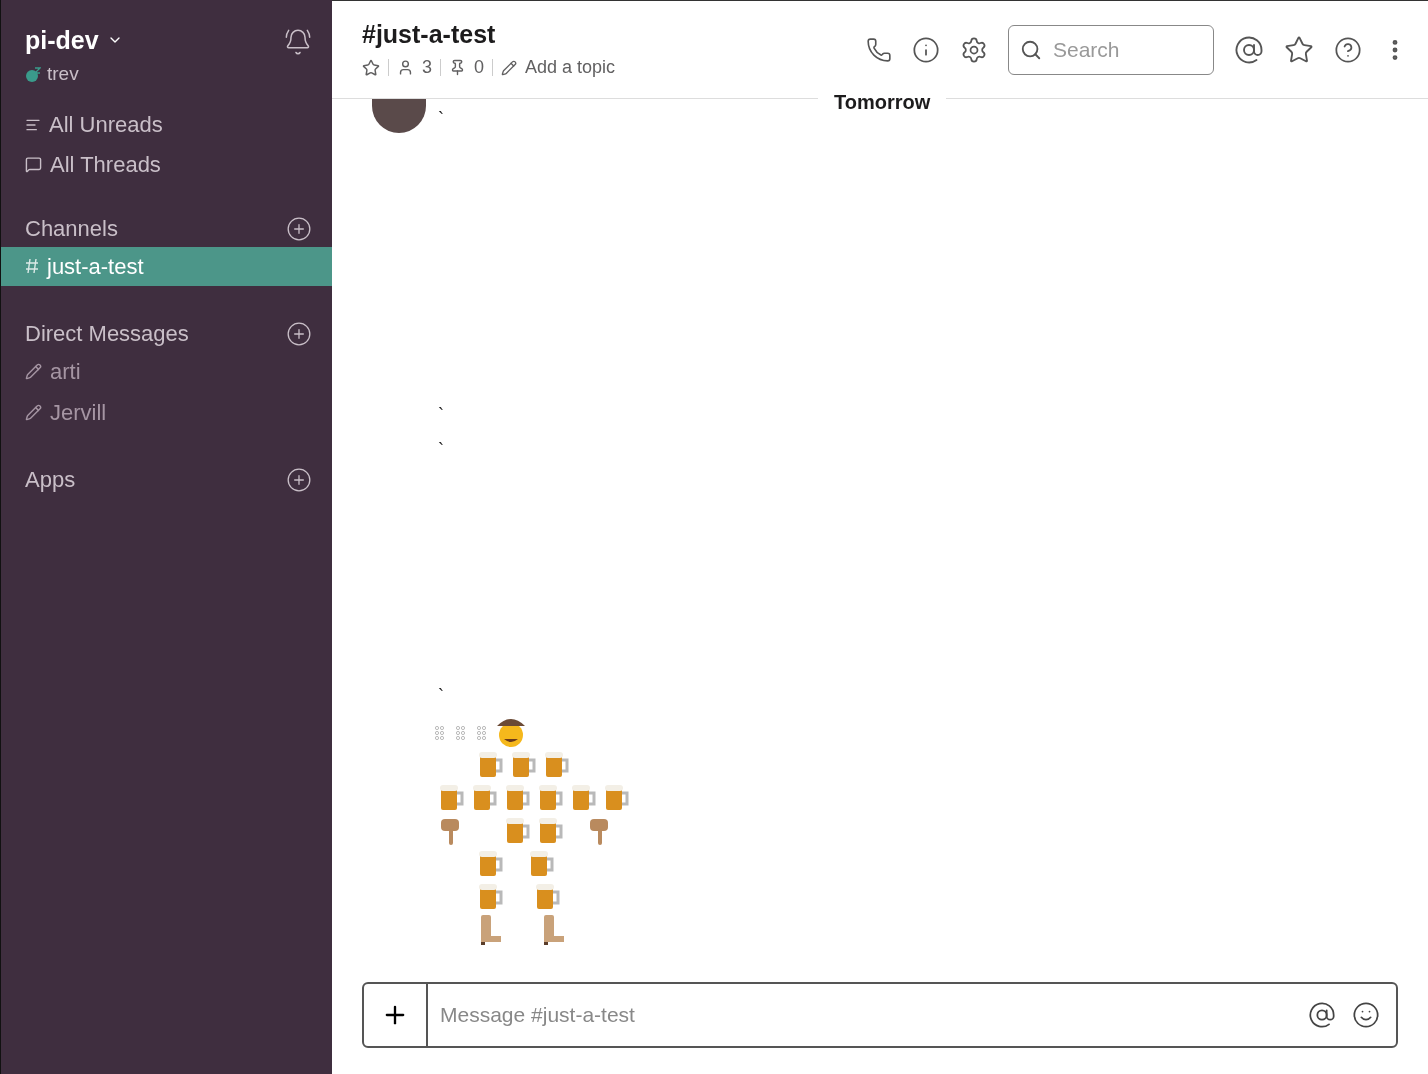  What do you see at coordinates (429, 34) in the screenshot?
I see `channel-title: #just-a-test` at bounding box center [429, 34].